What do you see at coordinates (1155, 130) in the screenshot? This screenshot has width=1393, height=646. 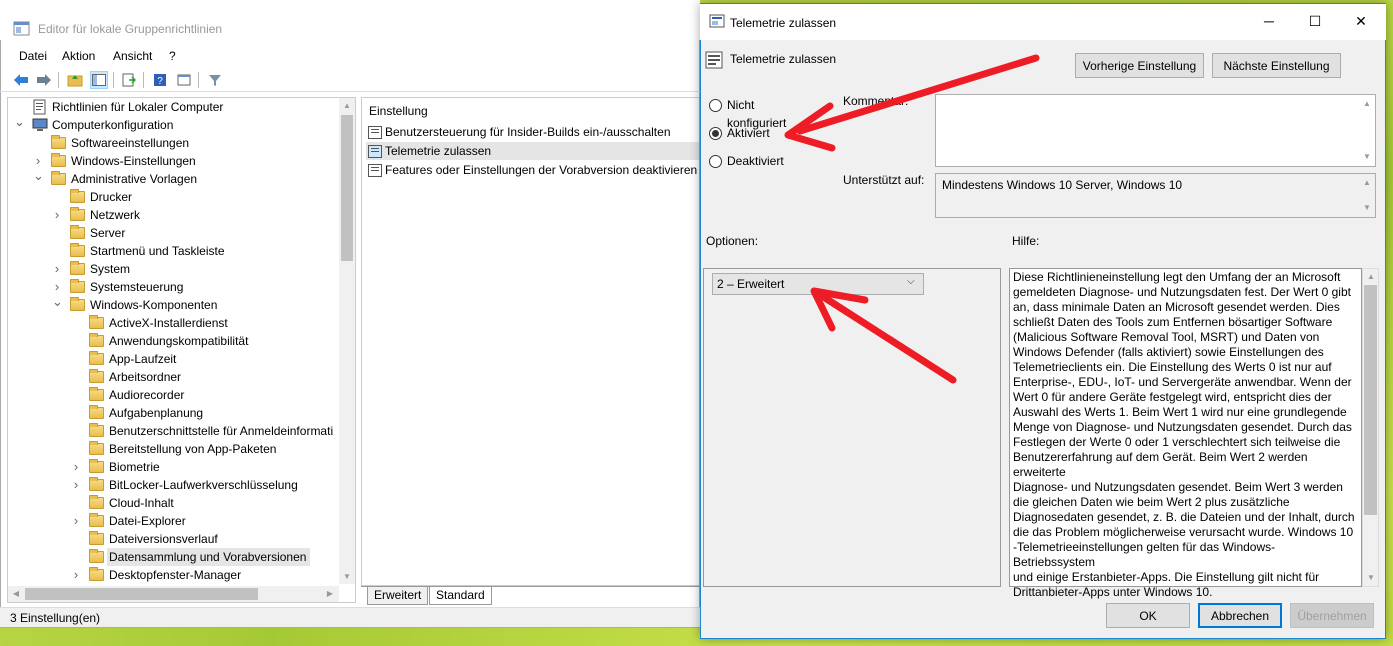 I see `comment-textbox: ▲ ▼` at bounding box center [1155, 130].